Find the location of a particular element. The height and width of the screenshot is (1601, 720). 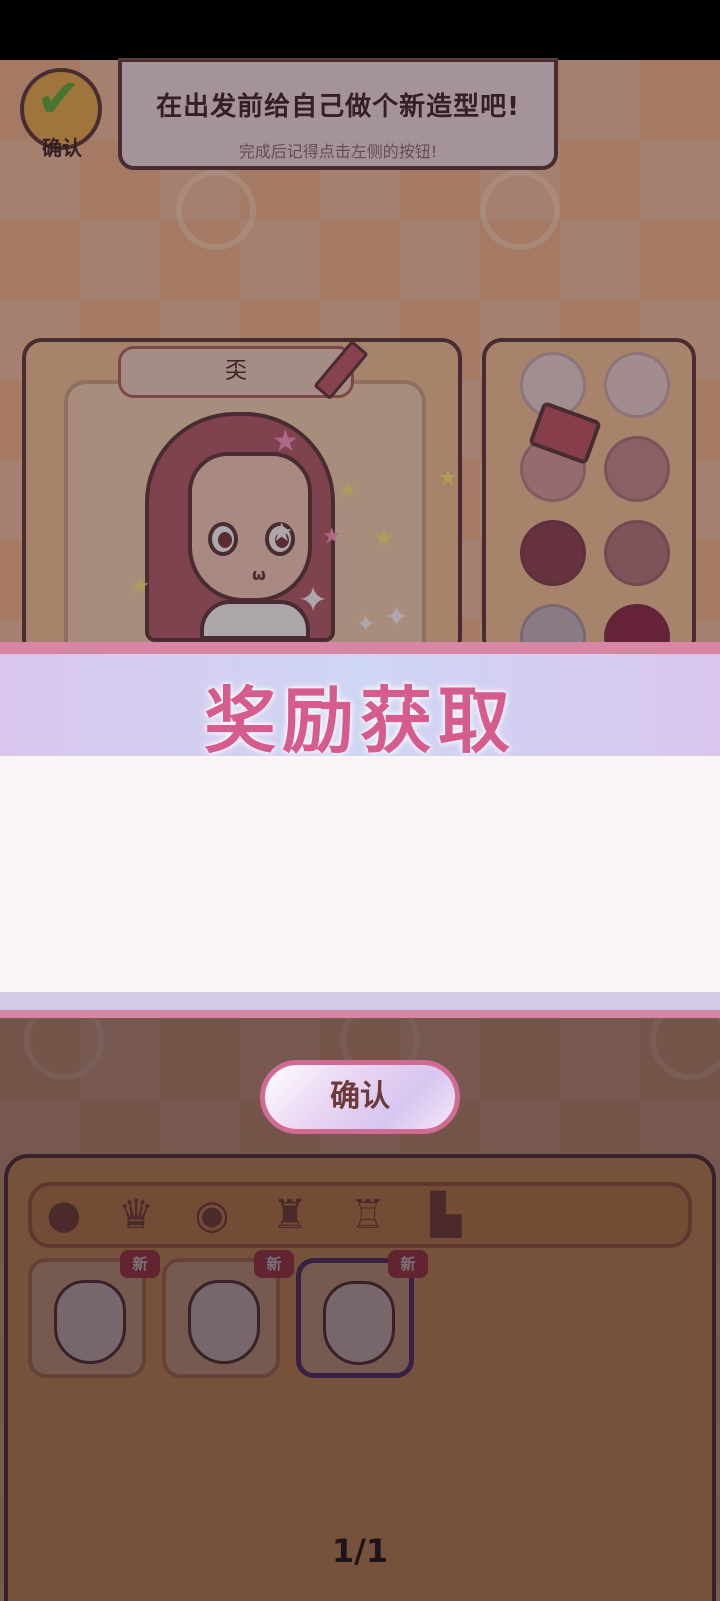

reward-title: 奖励获取 is located at coordinates (359, 721).